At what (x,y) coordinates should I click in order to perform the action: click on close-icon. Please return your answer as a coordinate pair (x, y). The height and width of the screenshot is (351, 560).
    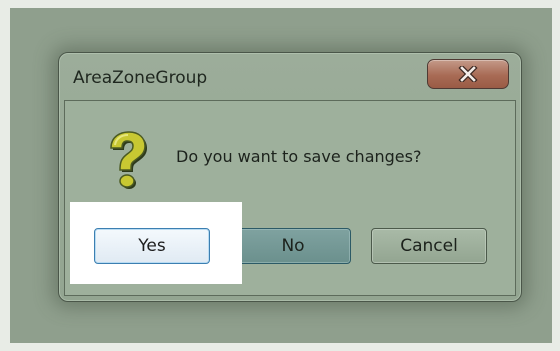
    Looking at the image, I should click on (468, 74).